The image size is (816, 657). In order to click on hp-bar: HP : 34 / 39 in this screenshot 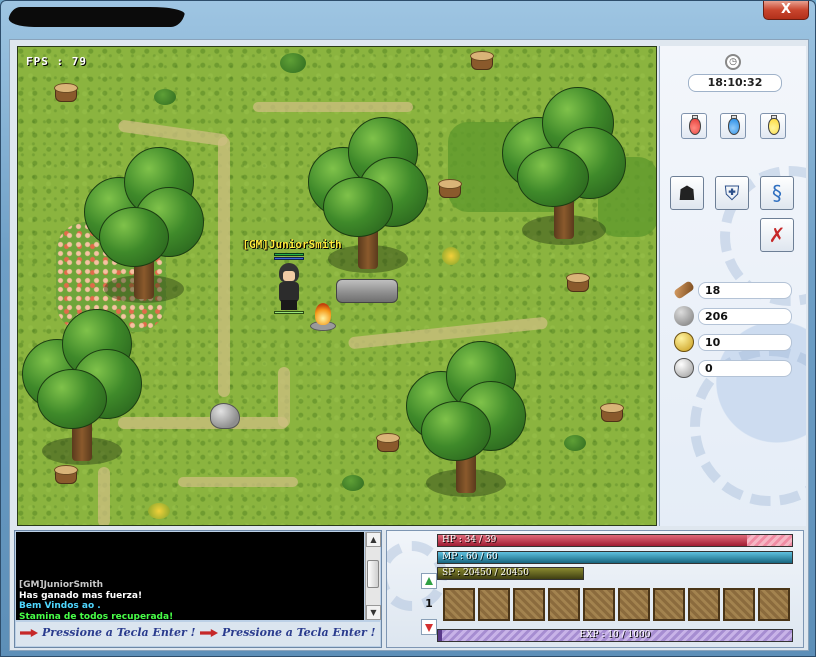, I will do `click(615, 540)`.